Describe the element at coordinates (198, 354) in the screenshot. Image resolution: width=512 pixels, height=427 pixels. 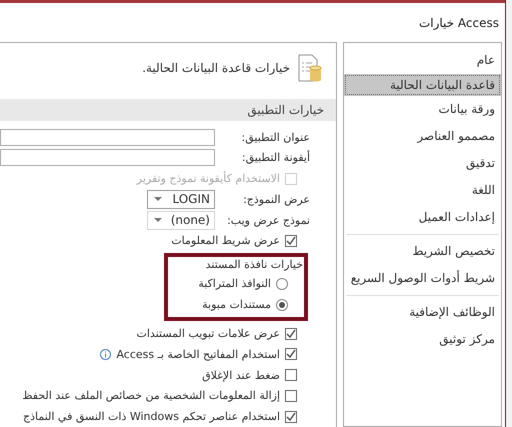
I see `checkbox-label: استخدام المفاتيح الخاصة بـ Access` at that location.